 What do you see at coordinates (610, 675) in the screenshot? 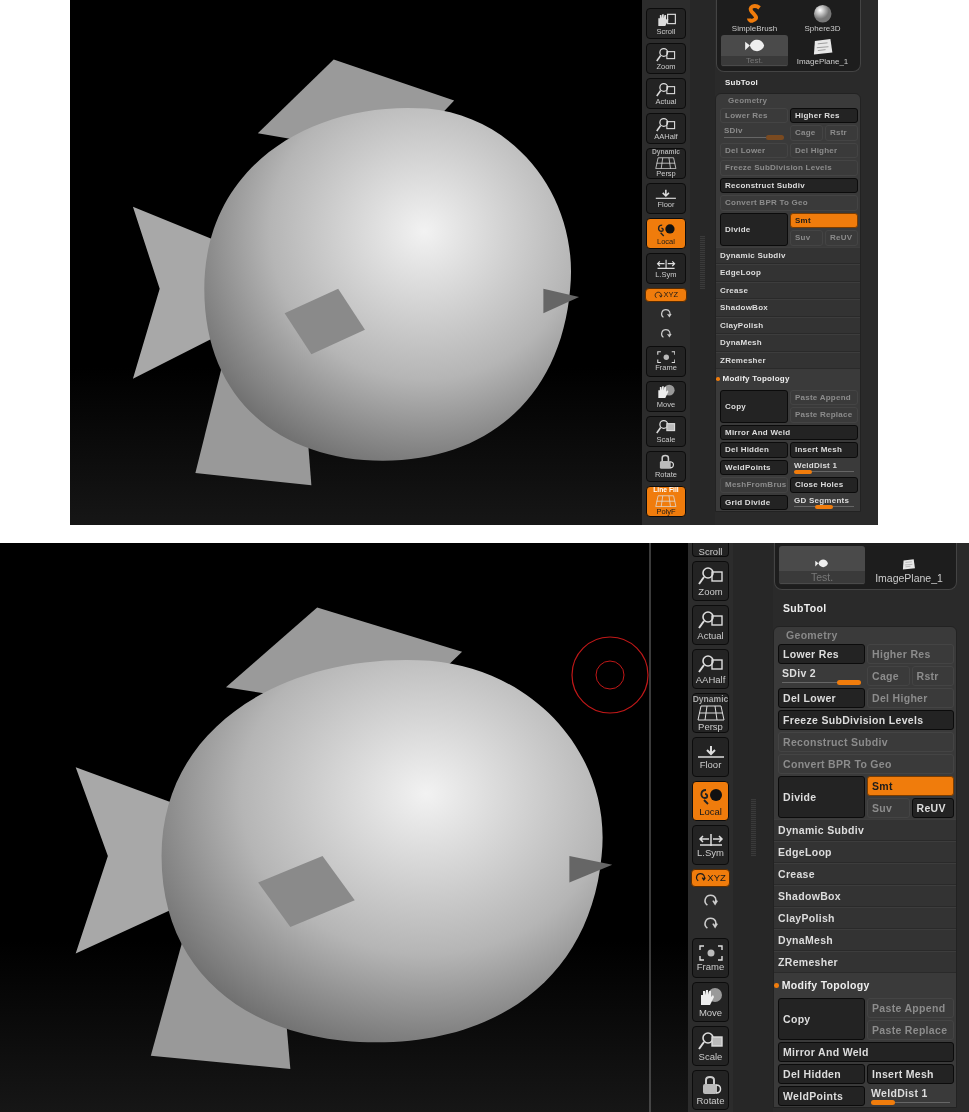
I see `brush-cursor-icon` at bounding box center [610, 675].